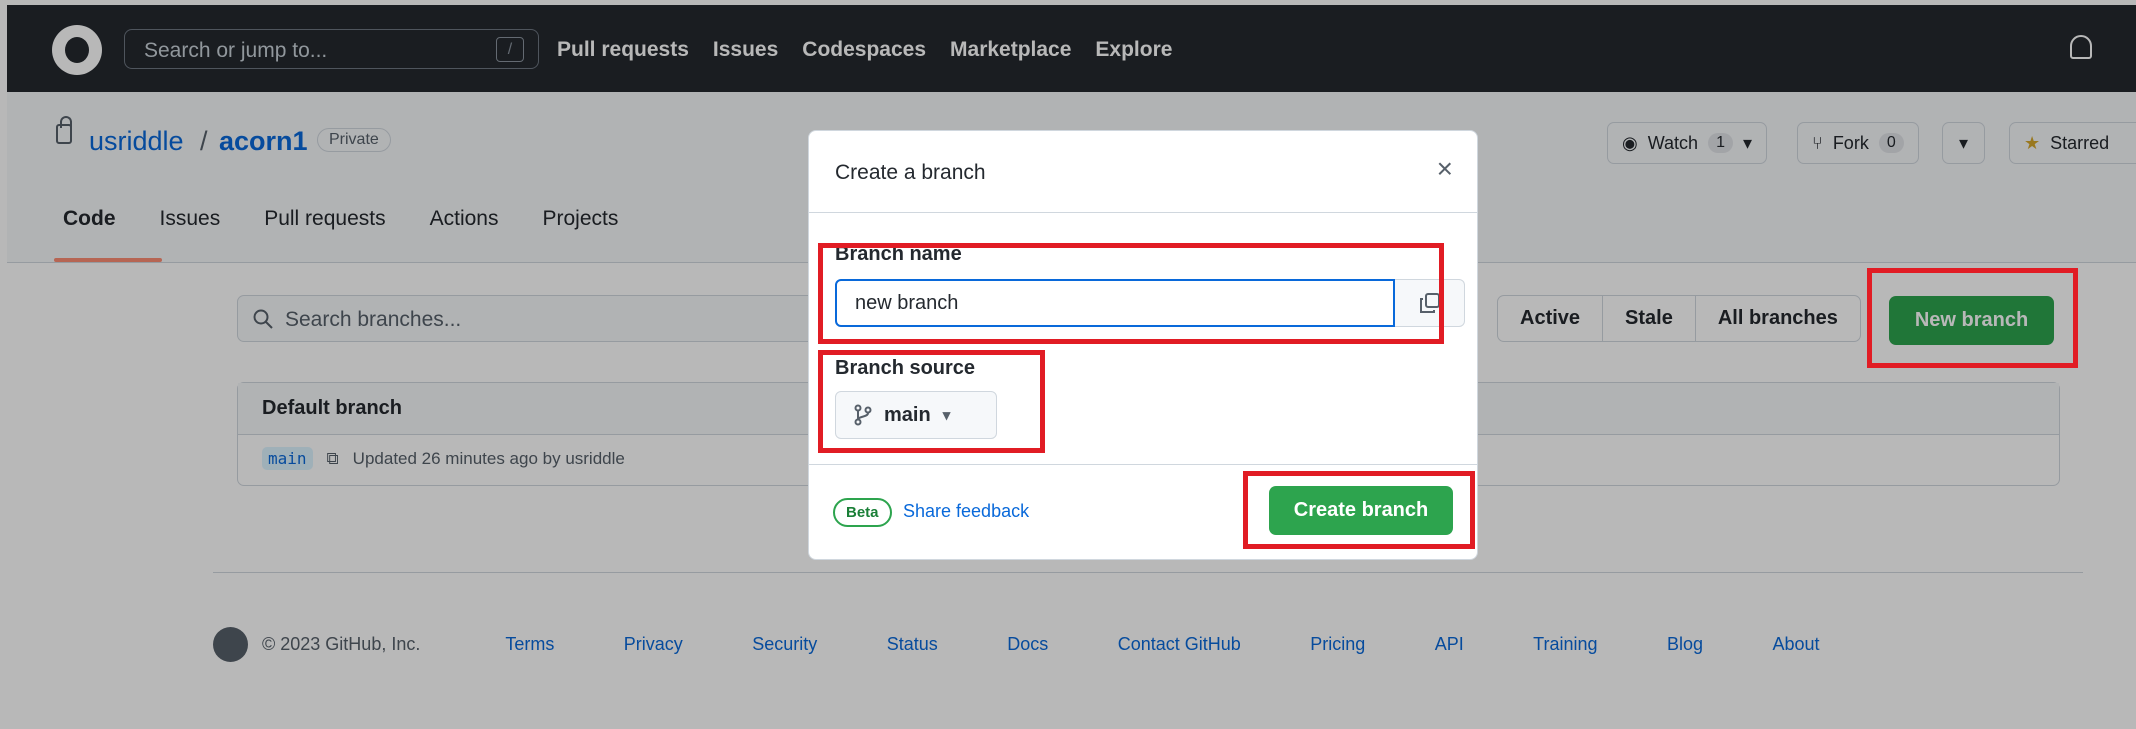  I want to click on copy-branch-name-button, so click(1430, 303).